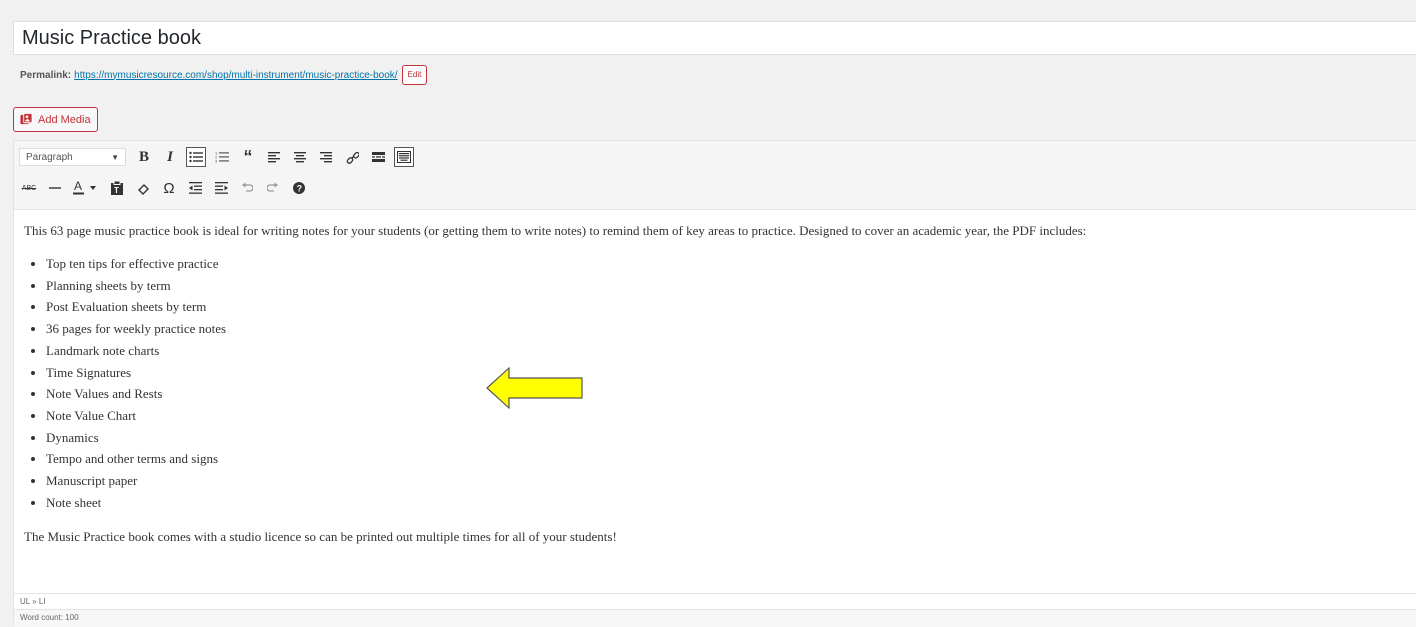  What do you see at coordinates (730, 394) in the screenshot?
I see `list-item: Note Values and Rests` at bounding box center [730, 394].